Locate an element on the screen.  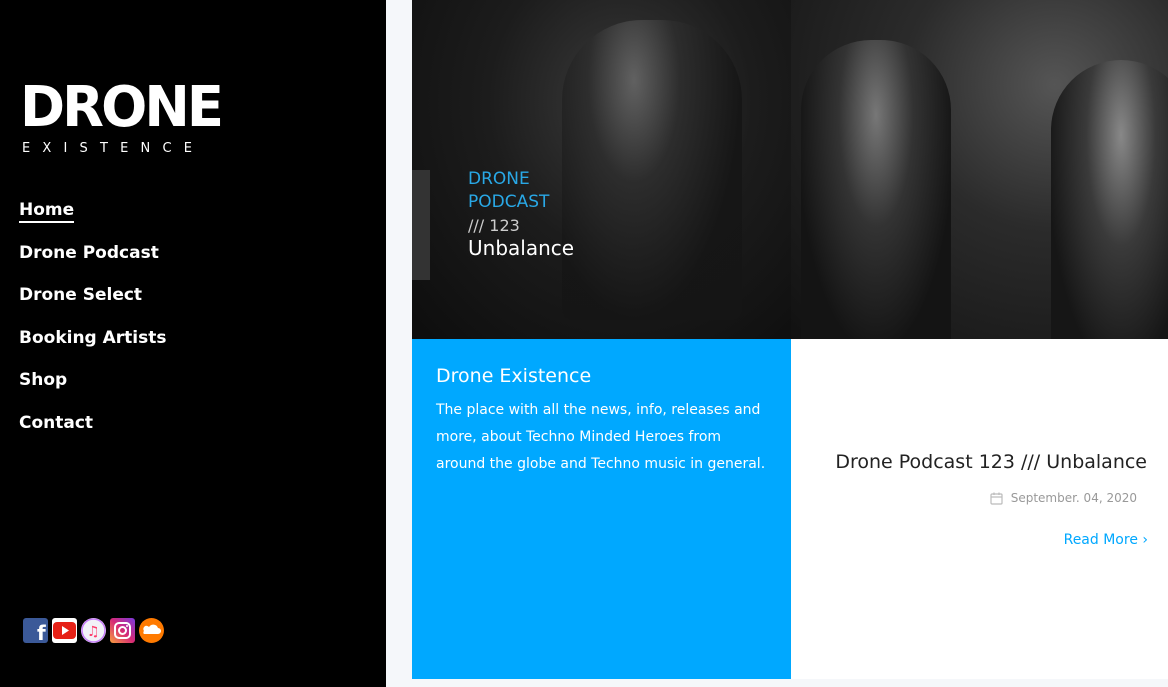
read-more-link: Read More › is located at coordinates (1106, 540).